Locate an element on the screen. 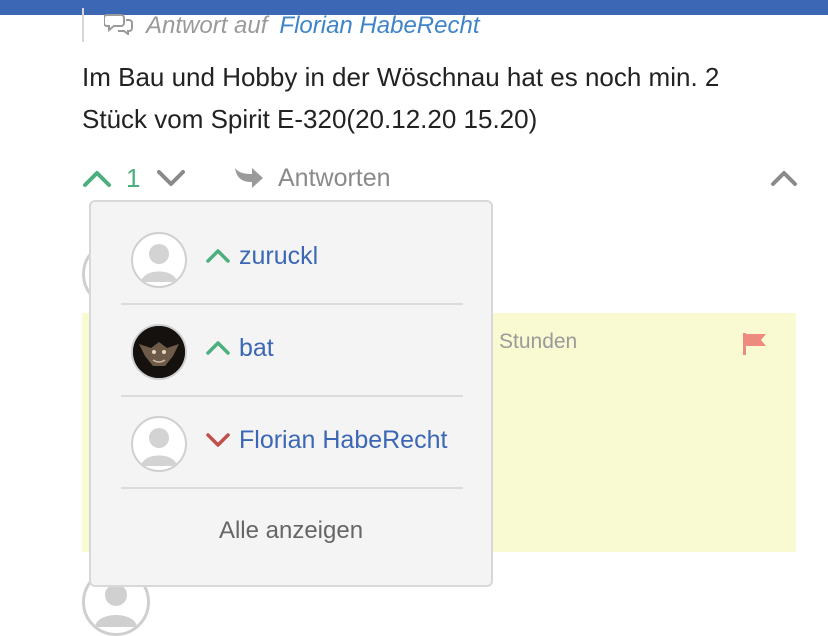 This screenshot has height=636, width=828. voter-item: Florian HabeRecht is located at coordinates (291, 442).